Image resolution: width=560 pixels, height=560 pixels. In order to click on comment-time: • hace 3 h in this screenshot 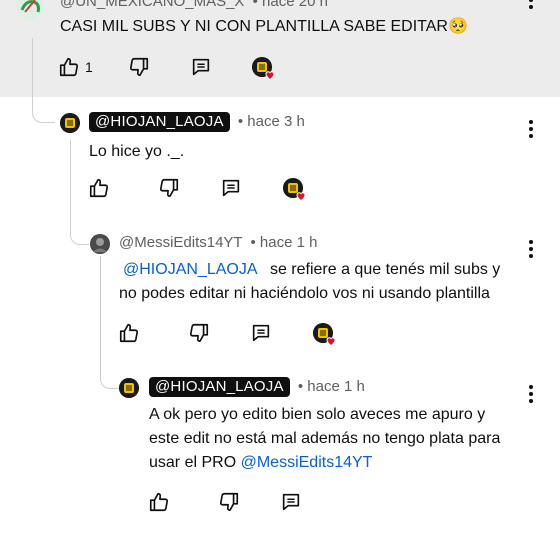, I will do `click(271, 121)`.